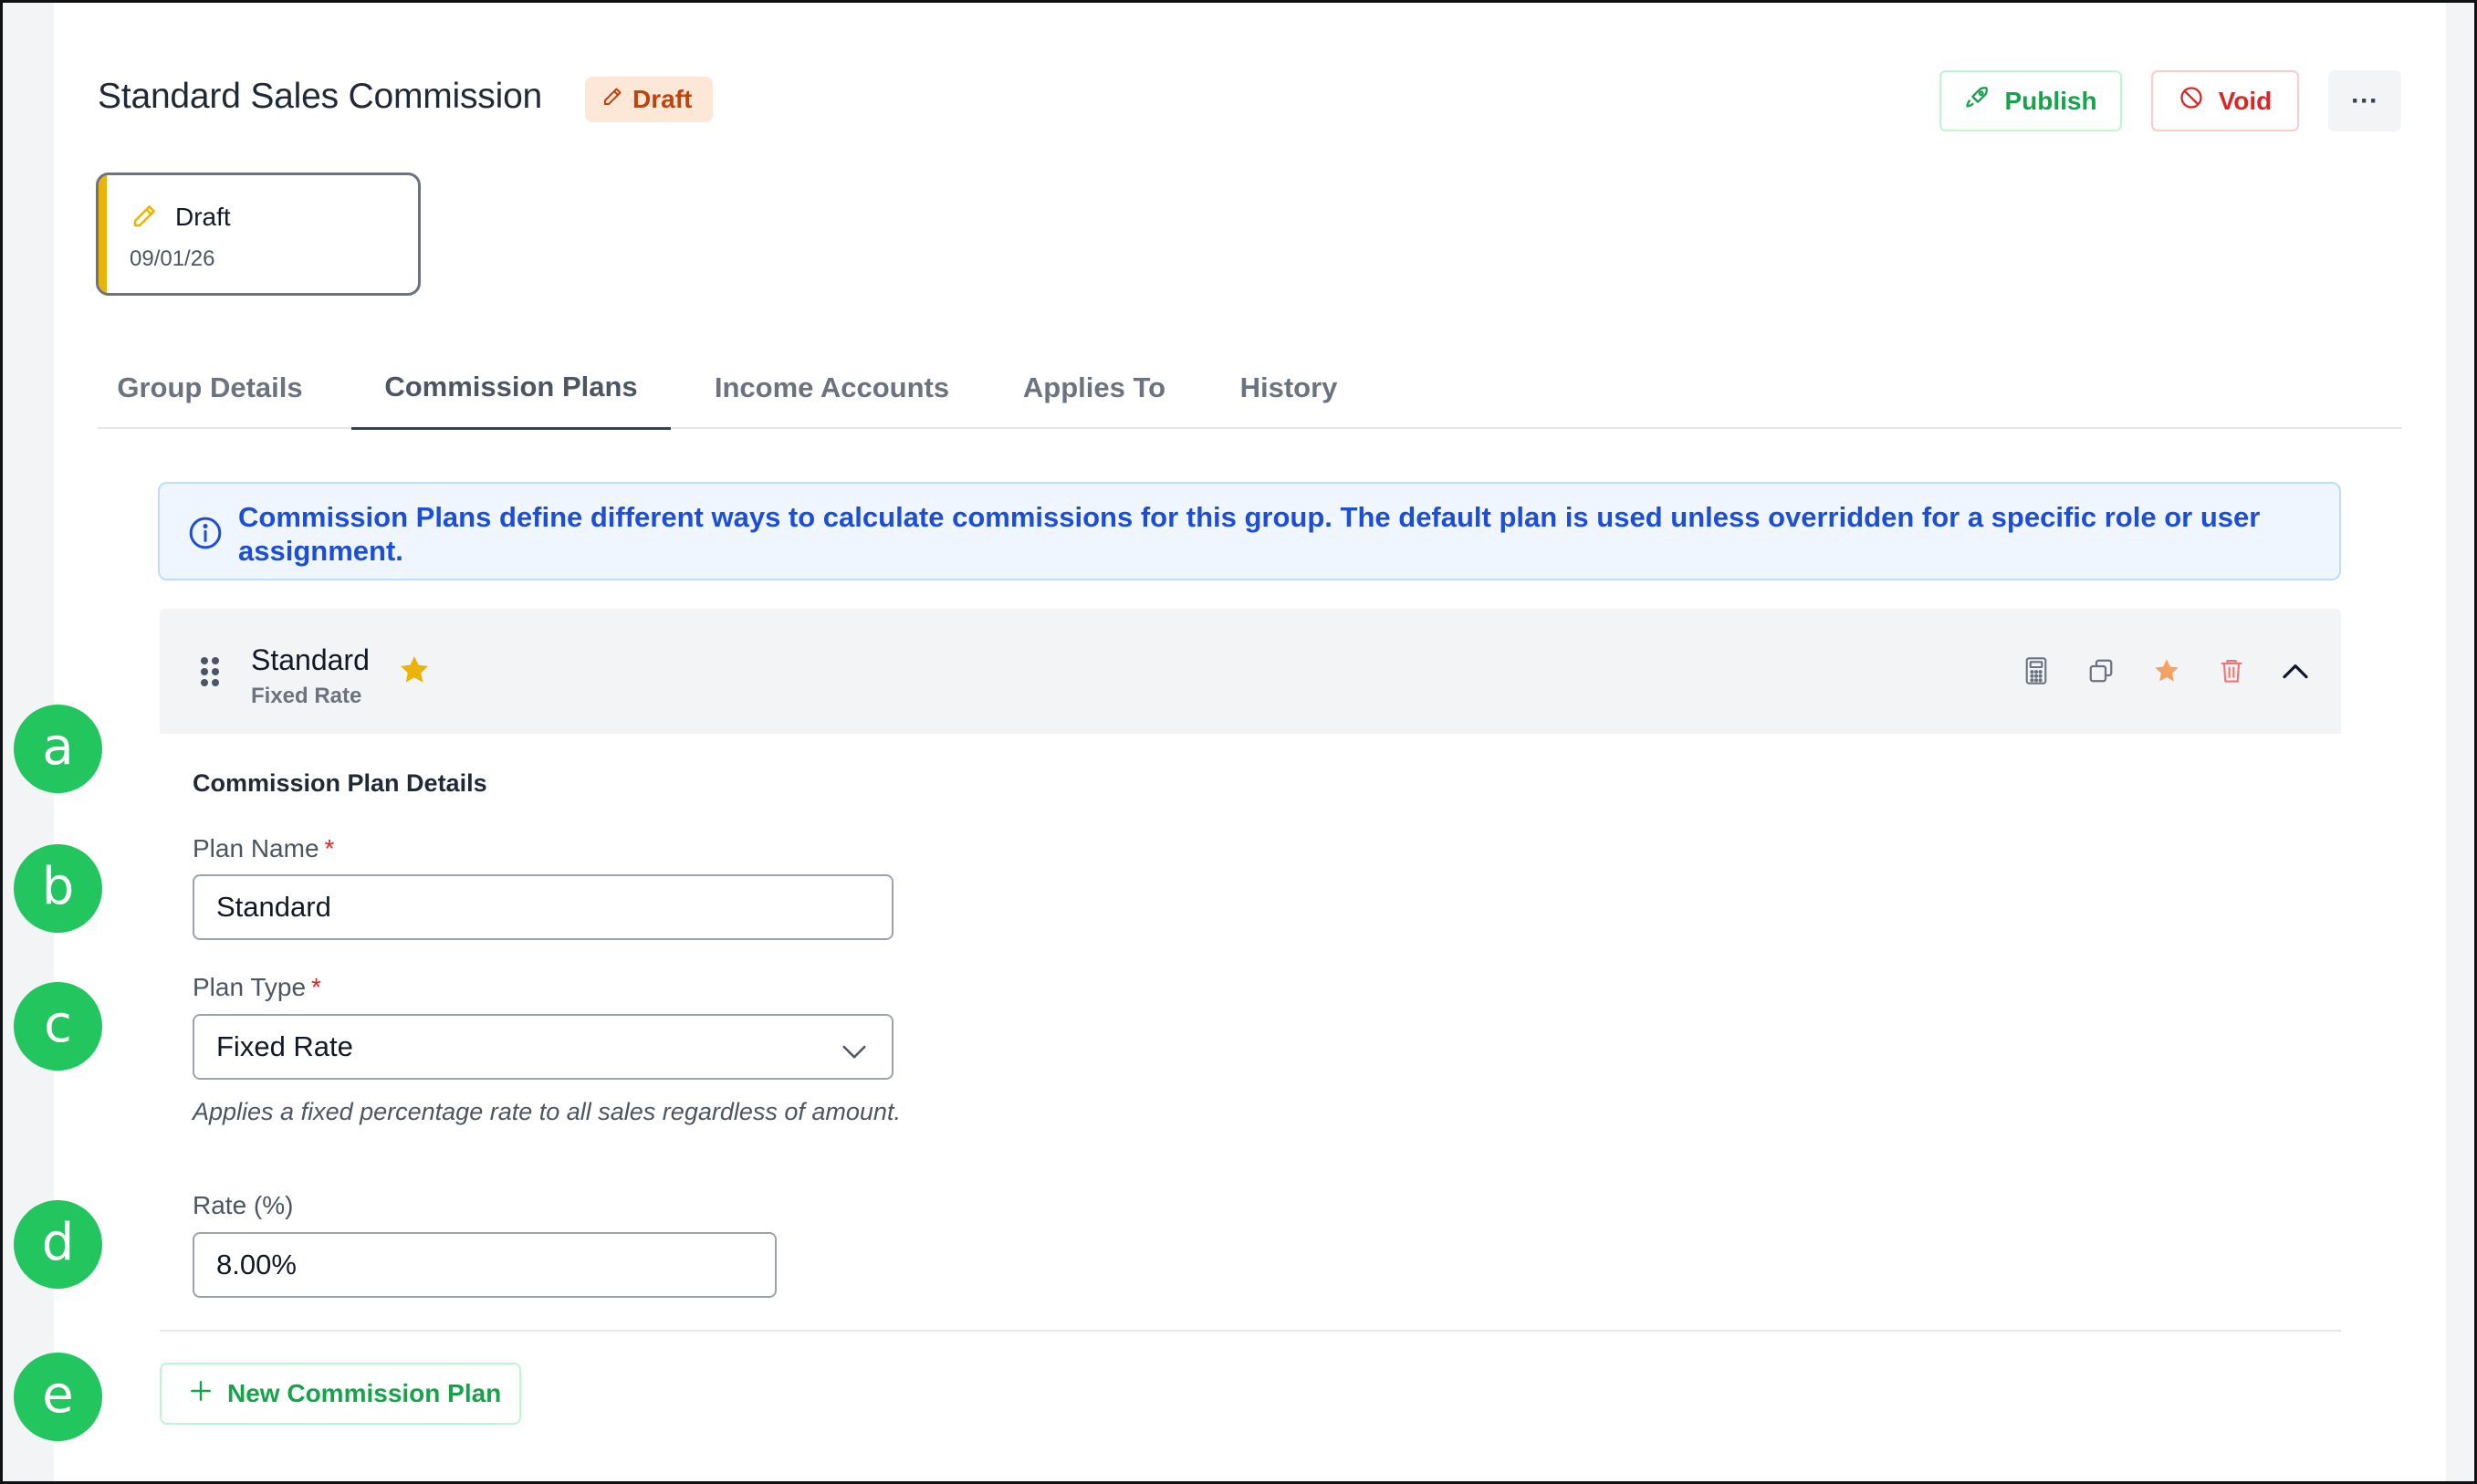 The width and height of the screenshot is (2477, 1484). Describe the element at coordinates (58, 888) in the screenshot. I see `marker-b: b` at that location.